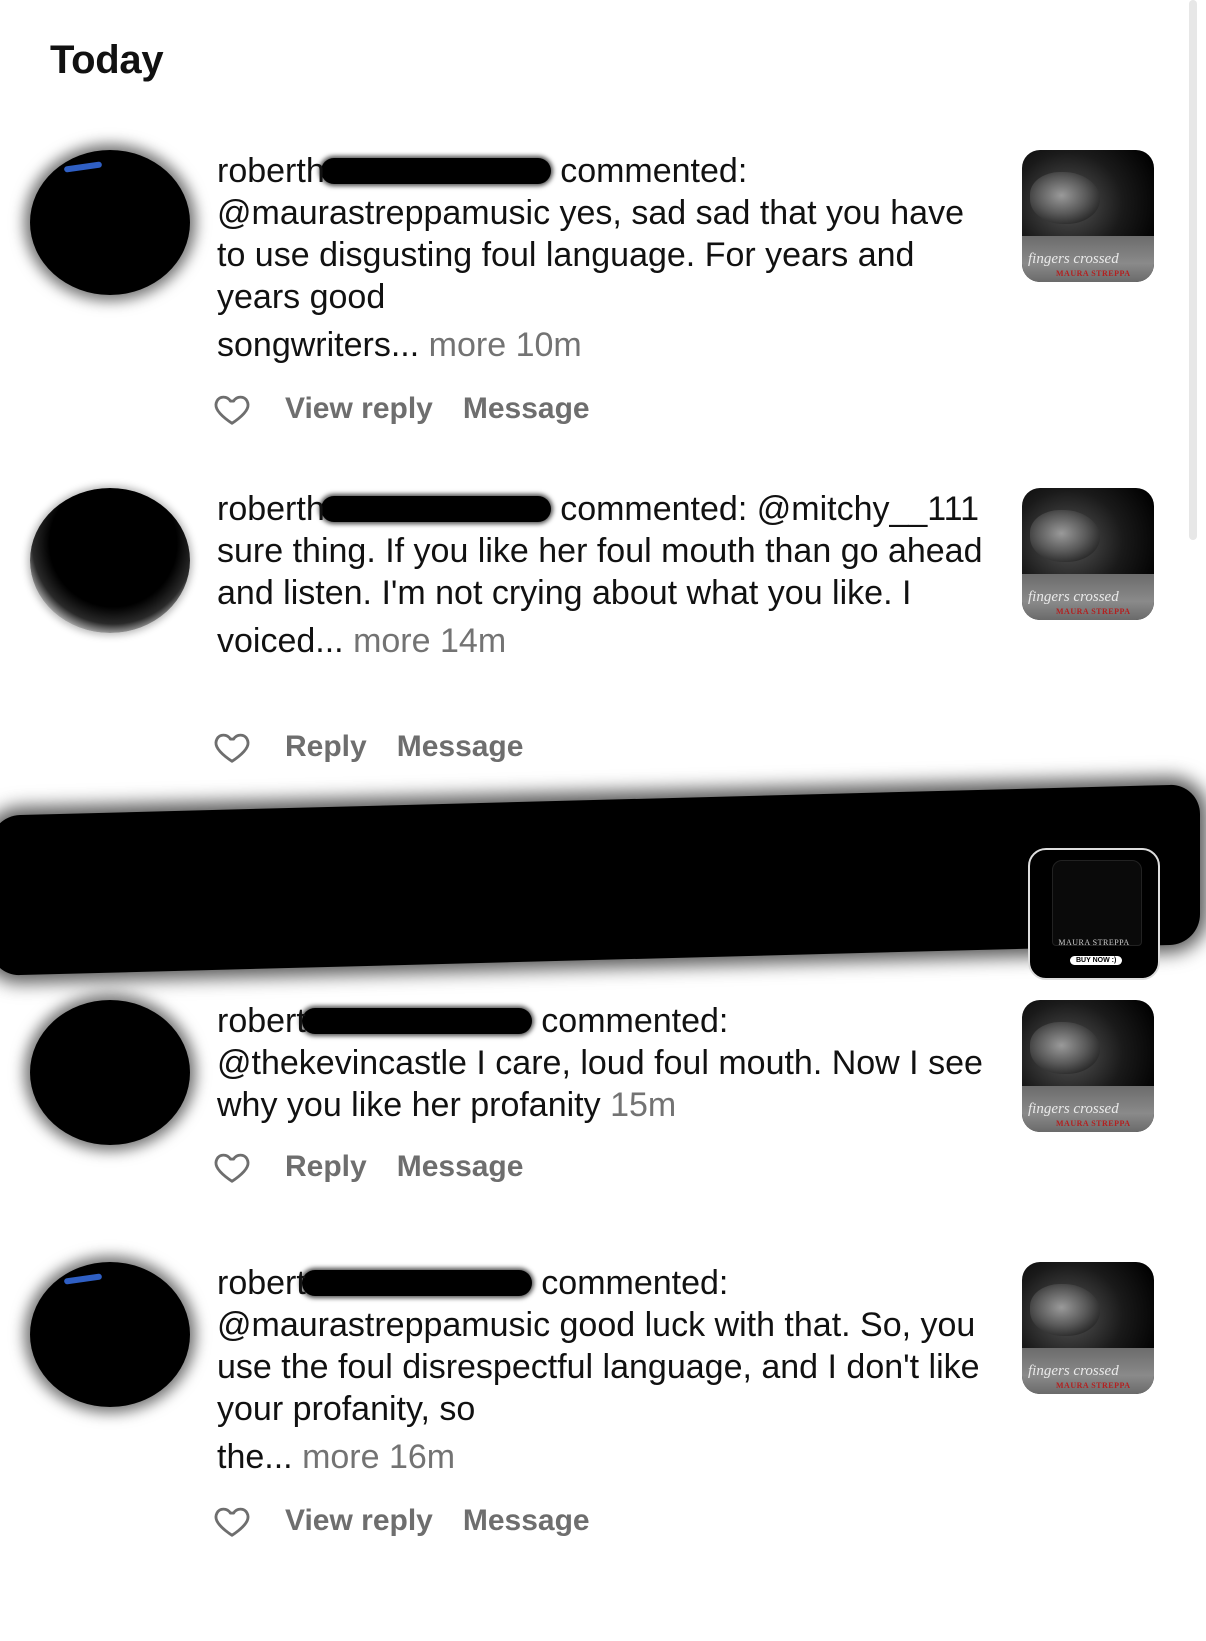  What do you see at coordinates (1096, 960) in the screenshot?
I see `buy-now-label: BUY NOW :)` at bounding box center [1096, 960].